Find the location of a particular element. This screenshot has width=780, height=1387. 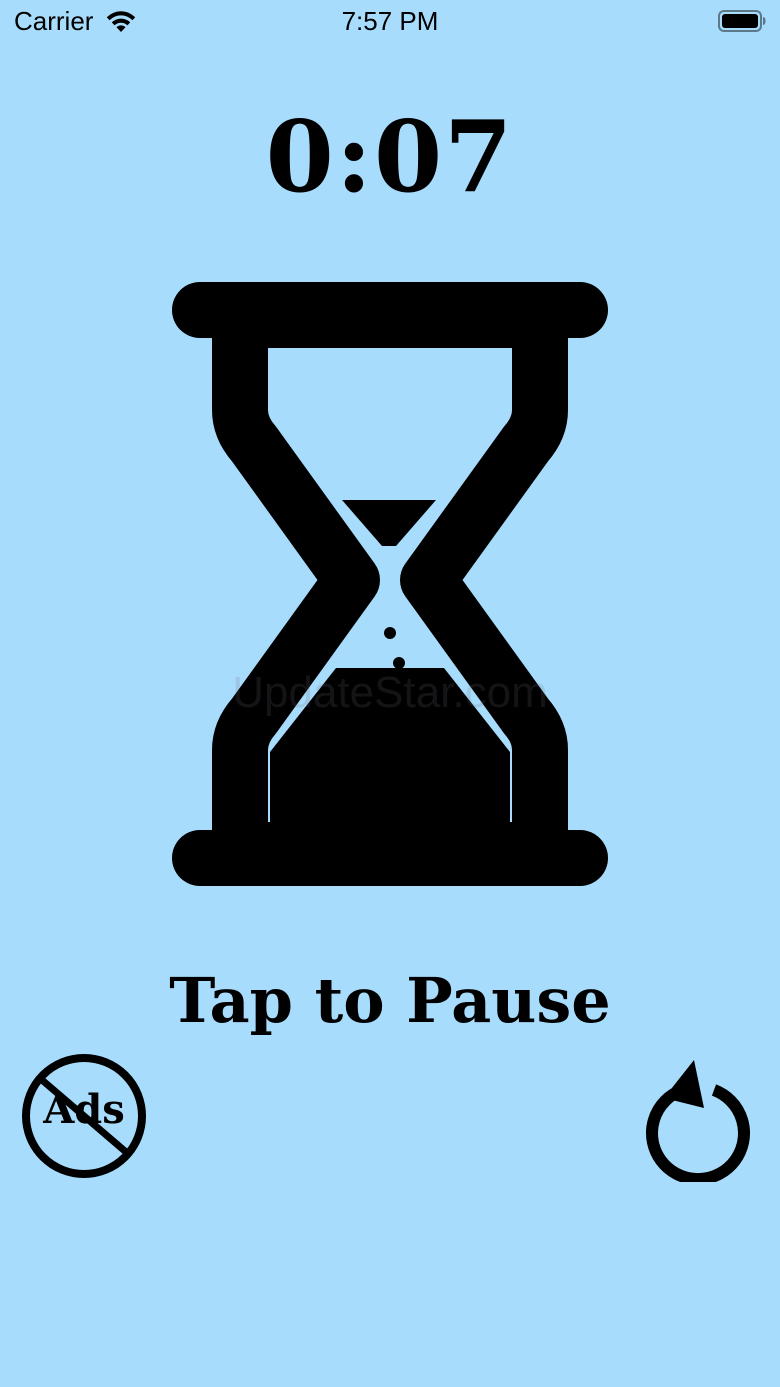

hourglass-bottom-cap is located at coordinates (390, 858).